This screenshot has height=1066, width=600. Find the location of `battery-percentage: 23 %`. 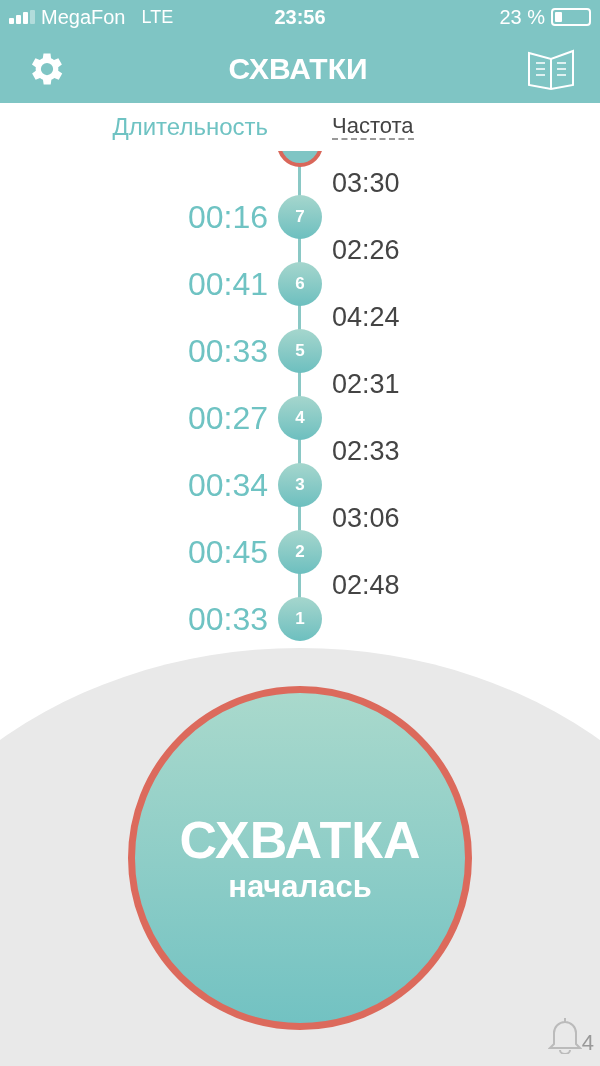

battery-percentage: 23 % is located at coordinates (522, 17).